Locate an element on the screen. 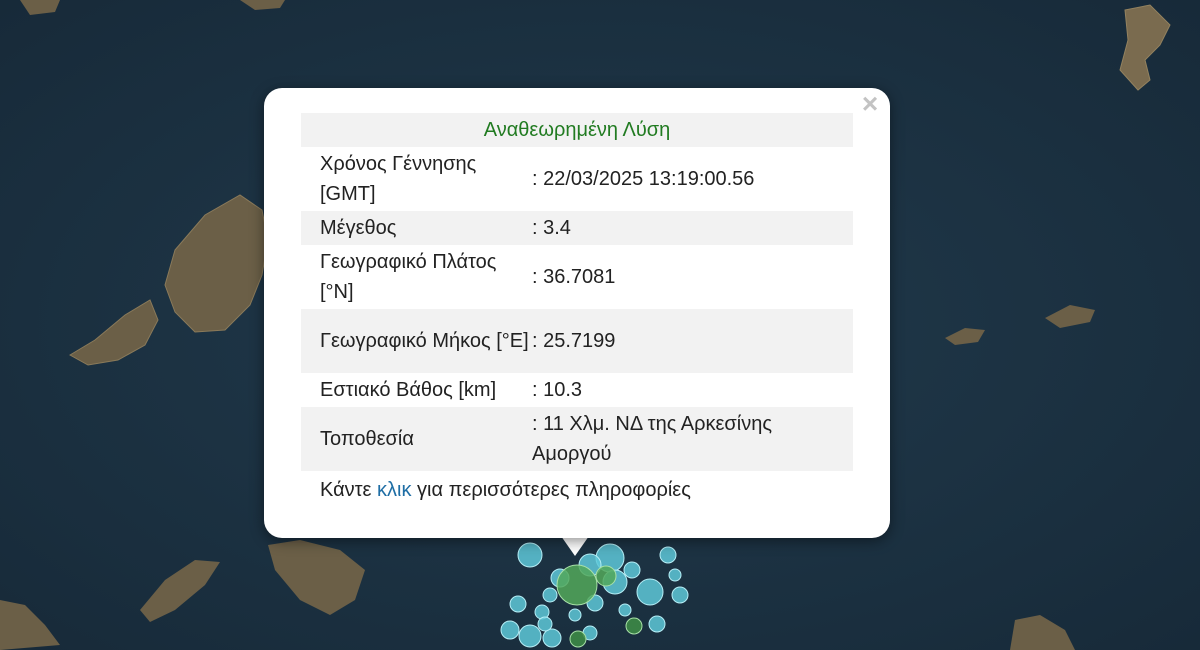  longitude-label: Γεωγραφικό Μήκος [°E] is located at coordinates (416, 341).